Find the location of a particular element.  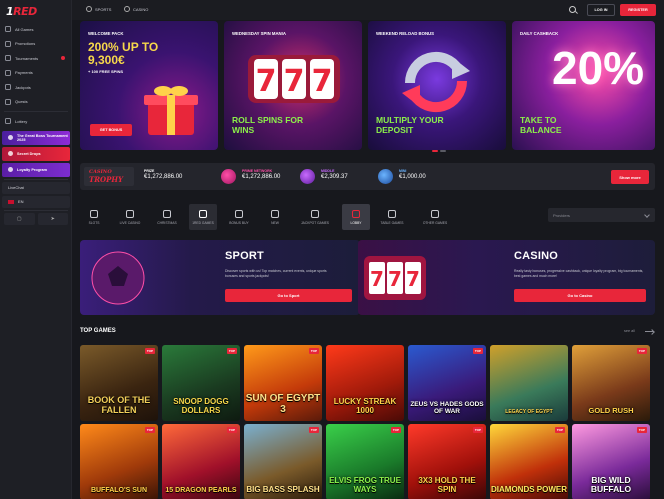

game-tile: 3X3 HOLD THE SPIN TOP is located at coordinates (447, 461).